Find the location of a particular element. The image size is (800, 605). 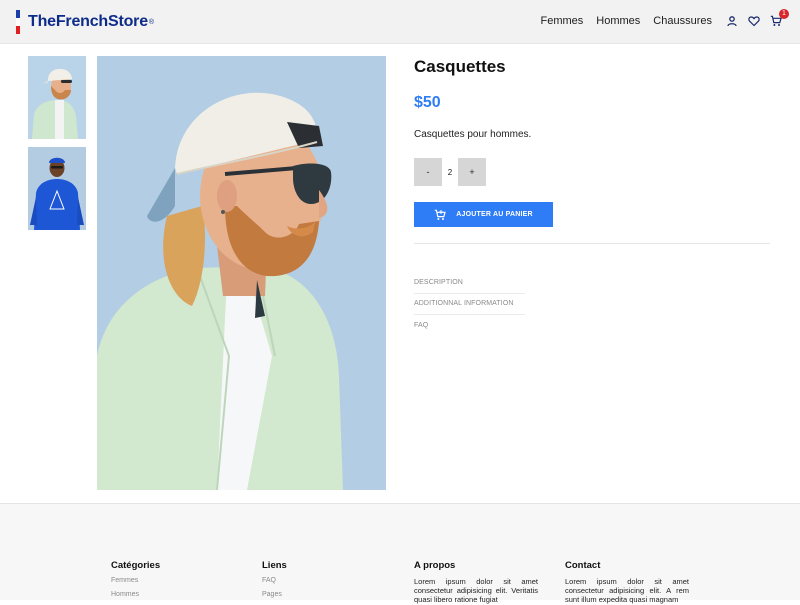

logo-registered-mark: ® is located at coordinates (151, 22).